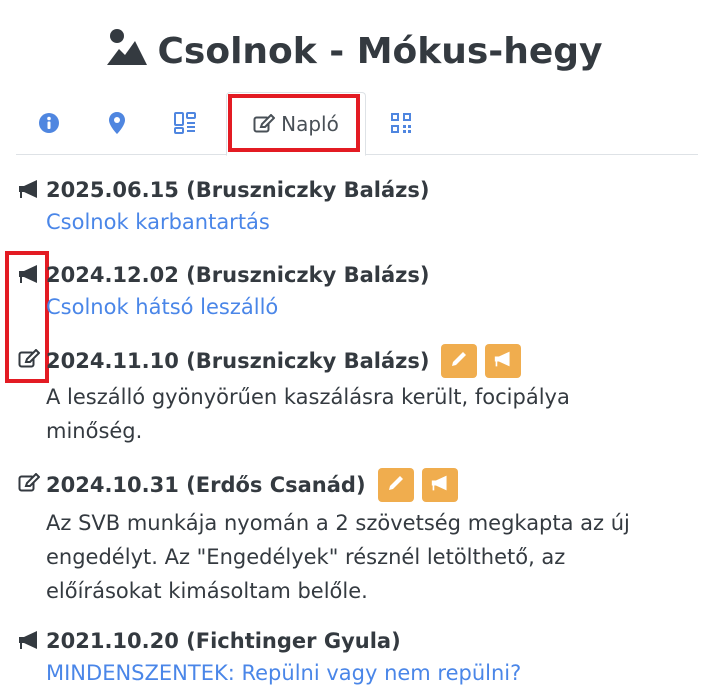 The image size is (708, 700). What do you see at coordinates (238, 361) in the screenshot?
I see `entry-header: 2024.11.10 (Bruszniczky Balázs)` at bounding box center [238, 361].